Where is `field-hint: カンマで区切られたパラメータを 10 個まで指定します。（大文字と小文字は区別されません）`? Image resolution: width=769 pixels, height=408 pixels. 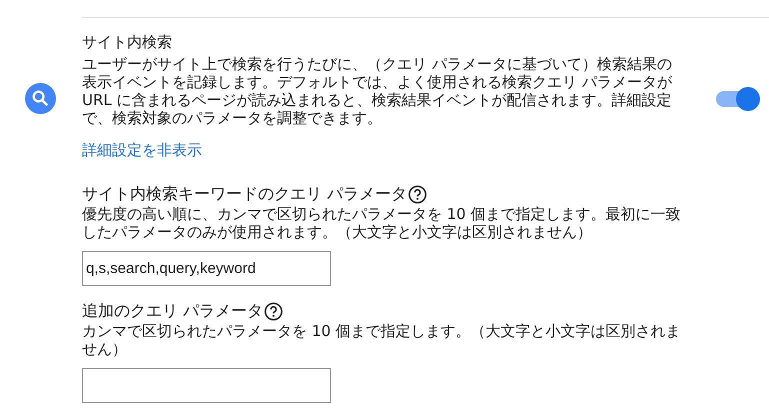 field-hint: カンマで区切られたパラメータを 10 個まで指定します。（大文字と小文字は区別されません） is located at coordinates (382, 340).